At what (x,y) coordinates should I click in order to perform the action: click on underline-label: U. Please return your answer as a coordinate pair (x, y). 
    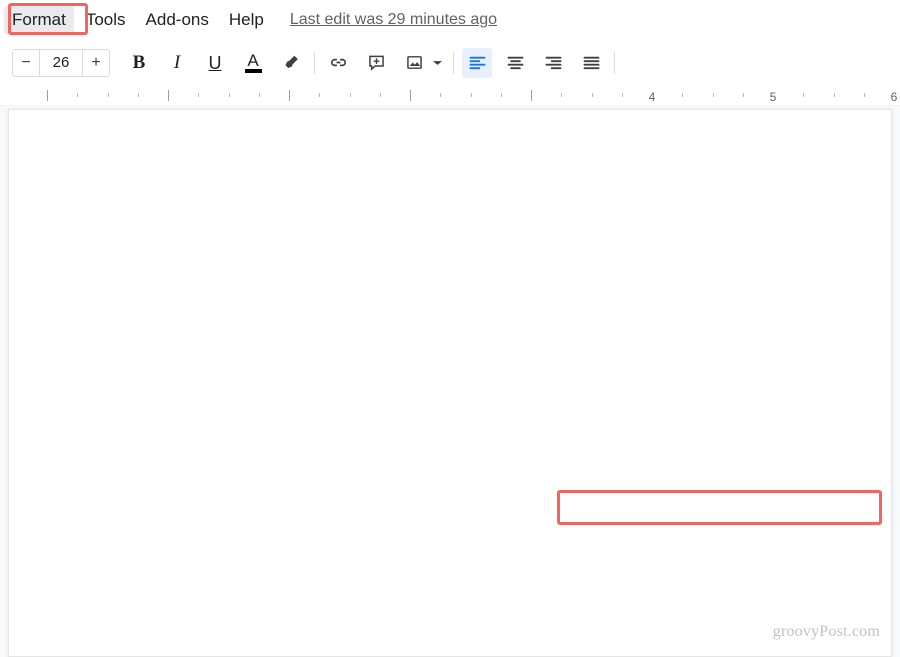
    Looking at the image, I should click on (215, 62).